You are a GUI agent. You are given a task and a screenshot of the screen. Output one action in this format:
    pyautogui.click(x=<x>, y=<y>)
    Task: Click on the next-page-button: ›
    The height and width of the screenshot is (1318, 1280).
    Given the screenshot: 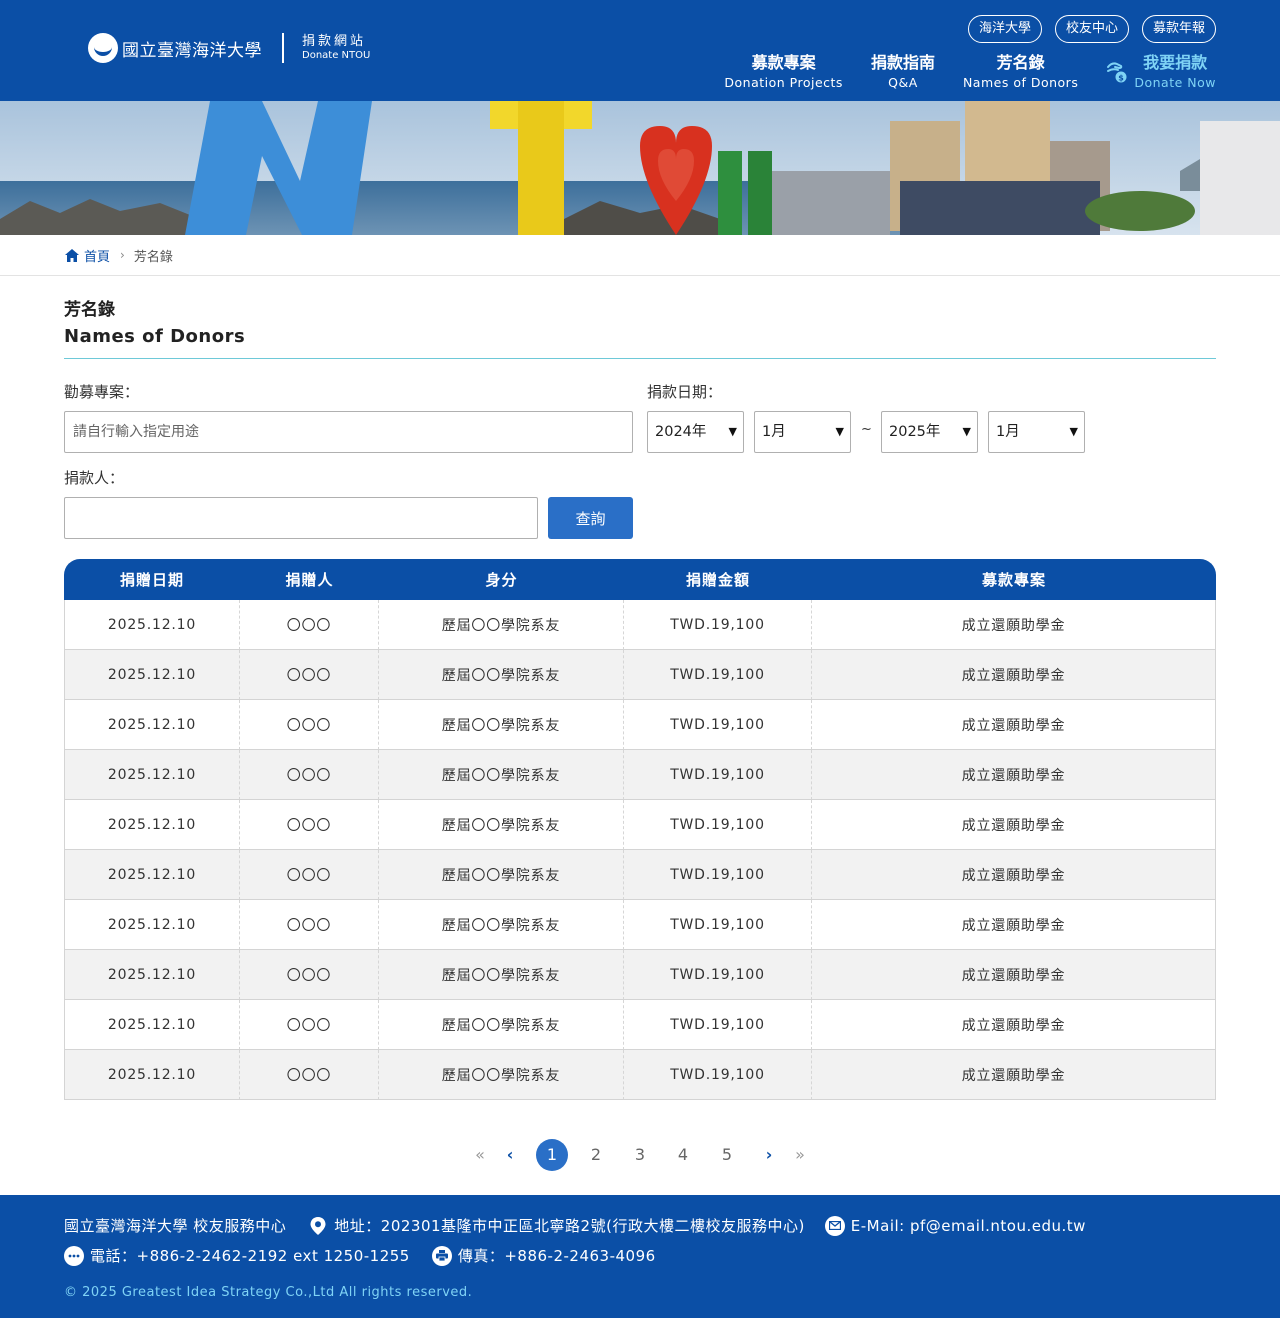 What is the action you would take?
    pyautogui.click(x=769, y=1155)
    